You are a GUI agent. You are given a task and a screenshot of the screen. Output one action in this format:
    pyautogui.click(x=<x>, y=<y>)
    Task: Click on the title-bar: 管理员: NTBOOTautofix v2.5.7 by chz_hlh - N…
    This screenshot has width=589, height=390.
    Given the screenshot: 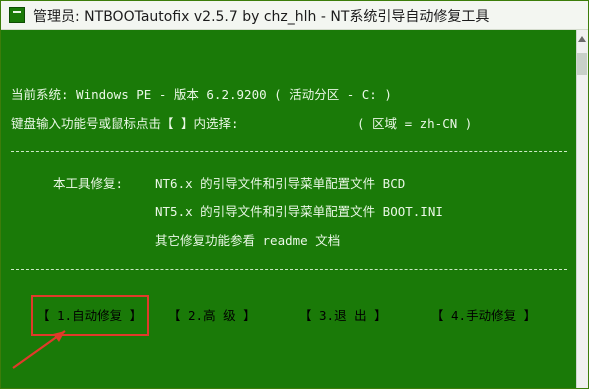 What is the action you would take?
    pyautogui.click(x=294, y=15)
    